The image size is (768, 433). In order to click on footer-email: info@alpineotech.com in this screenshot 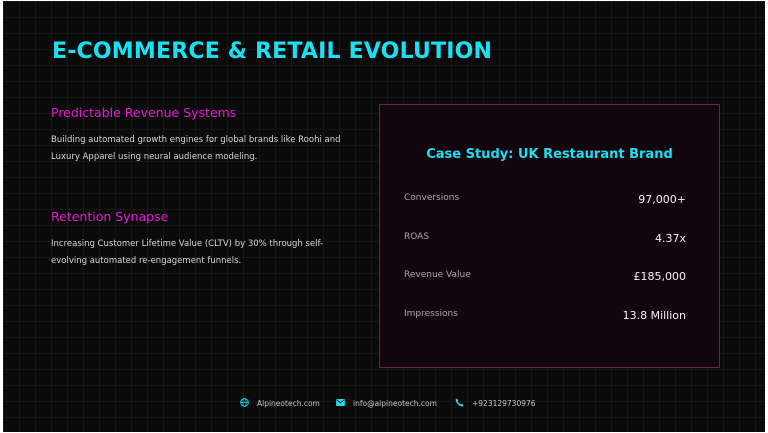, I will do `click(386, 403)`.